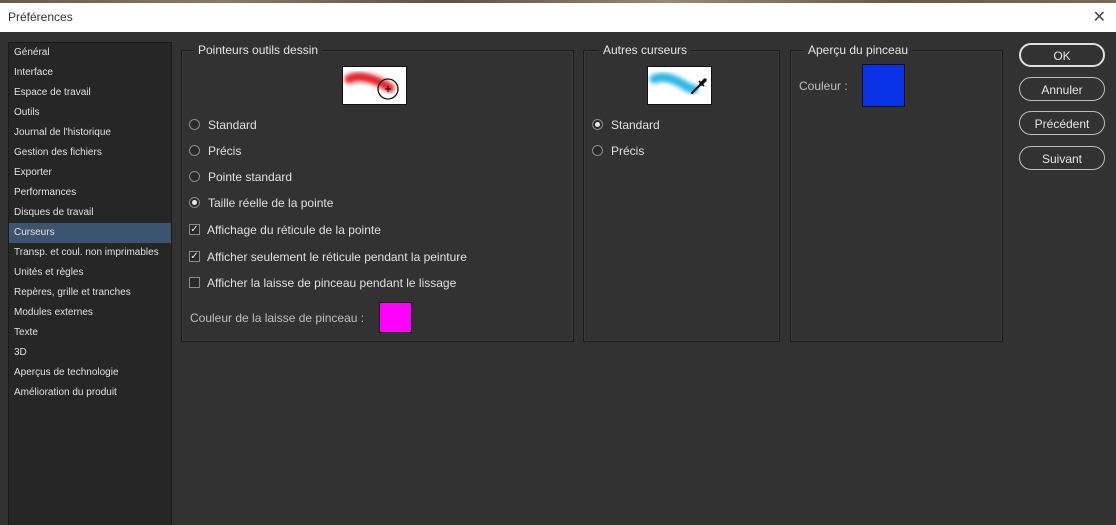 Image resolution: width=1116 pixels, height=525 pixels. Describe the element at coordinates (90, 393) in the screenshot. I see `sidebar-item-product-improvement: Amélioration du produit` at that location.